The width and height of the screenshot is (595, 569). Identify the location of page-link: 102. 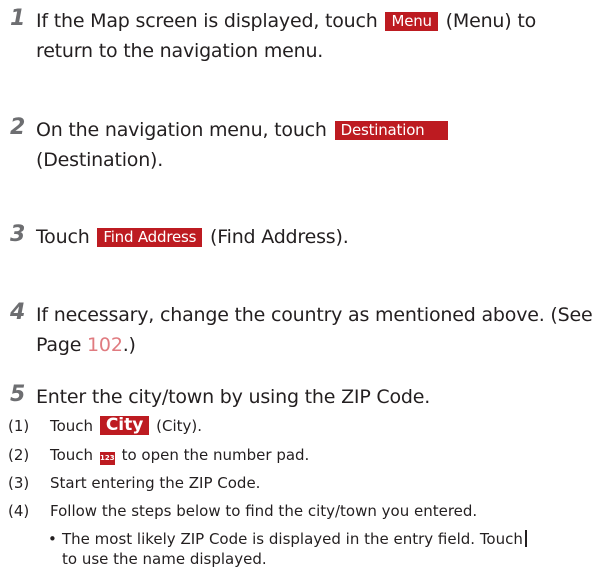
(105, 345).